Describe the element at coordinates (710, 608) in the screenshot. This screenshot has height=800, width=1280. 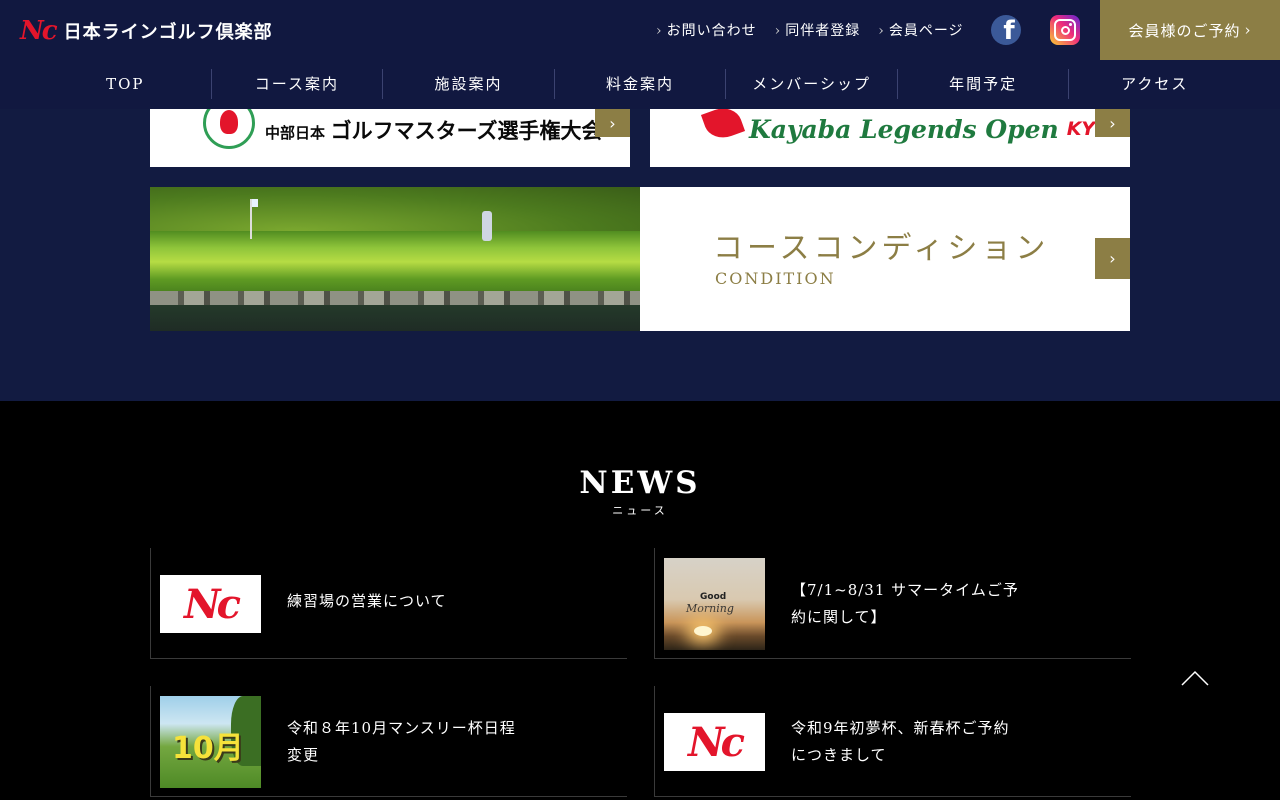
I see `thumb-morning-text: Morning` at that location.